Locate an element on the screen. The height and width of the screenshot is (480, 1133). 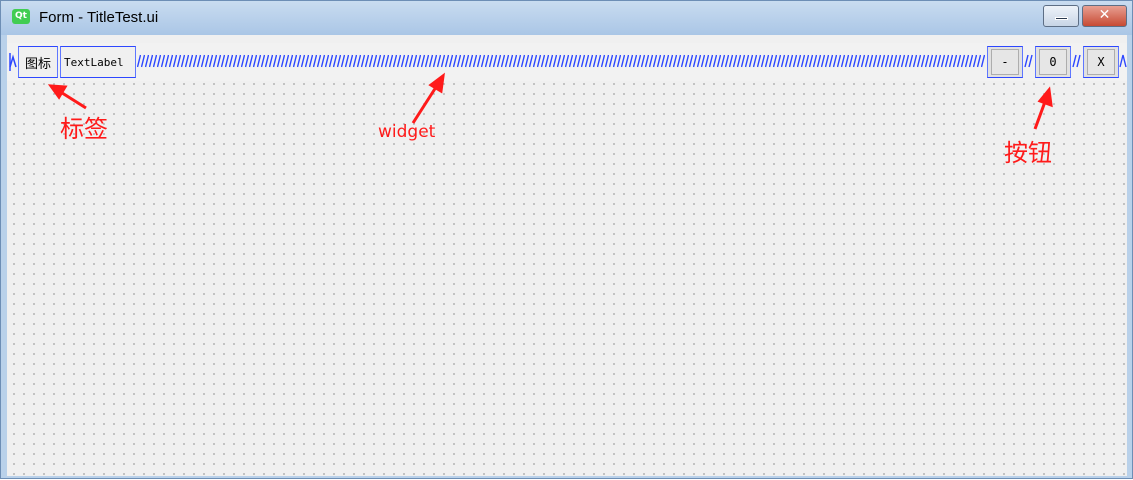
annotation-label: 标签 is located at coordinates (84, 129).